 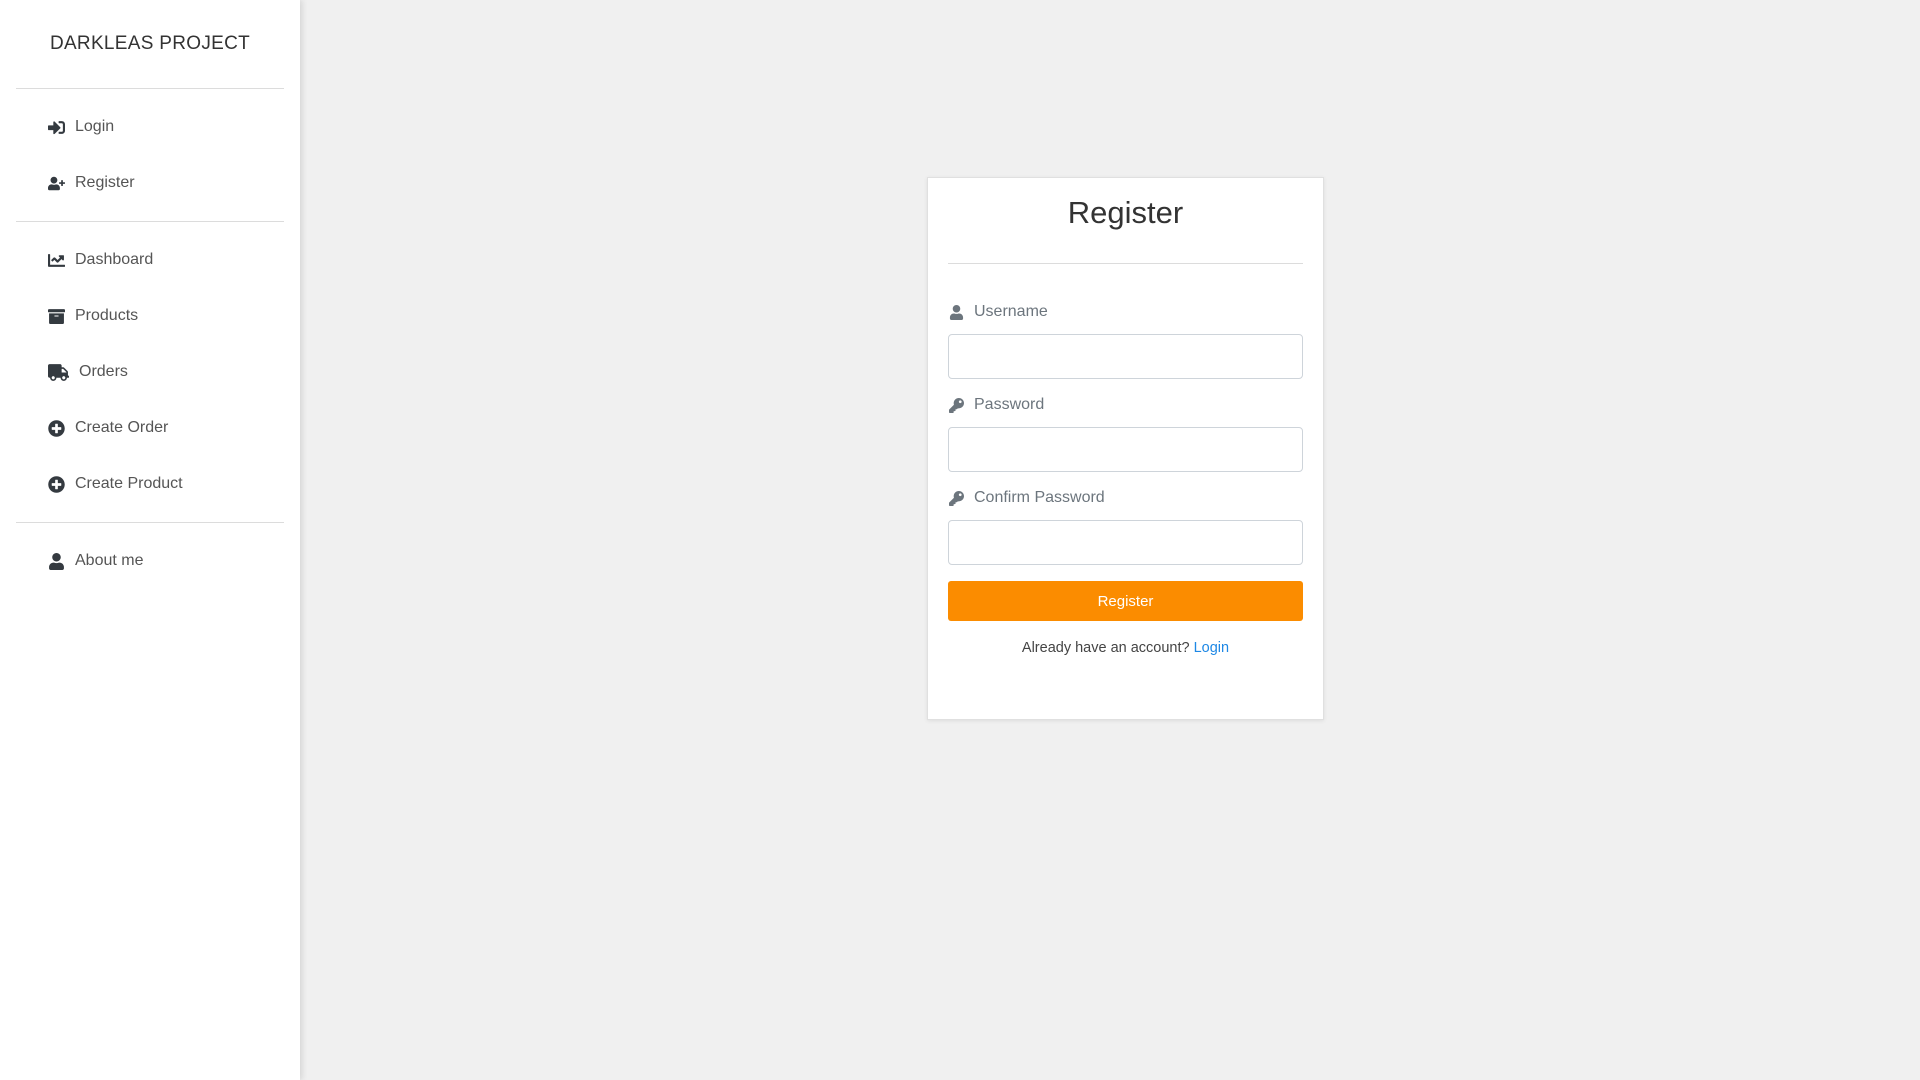 I want to click on login-prompt: Already have an account? Login, so click(x=1125, y=648).